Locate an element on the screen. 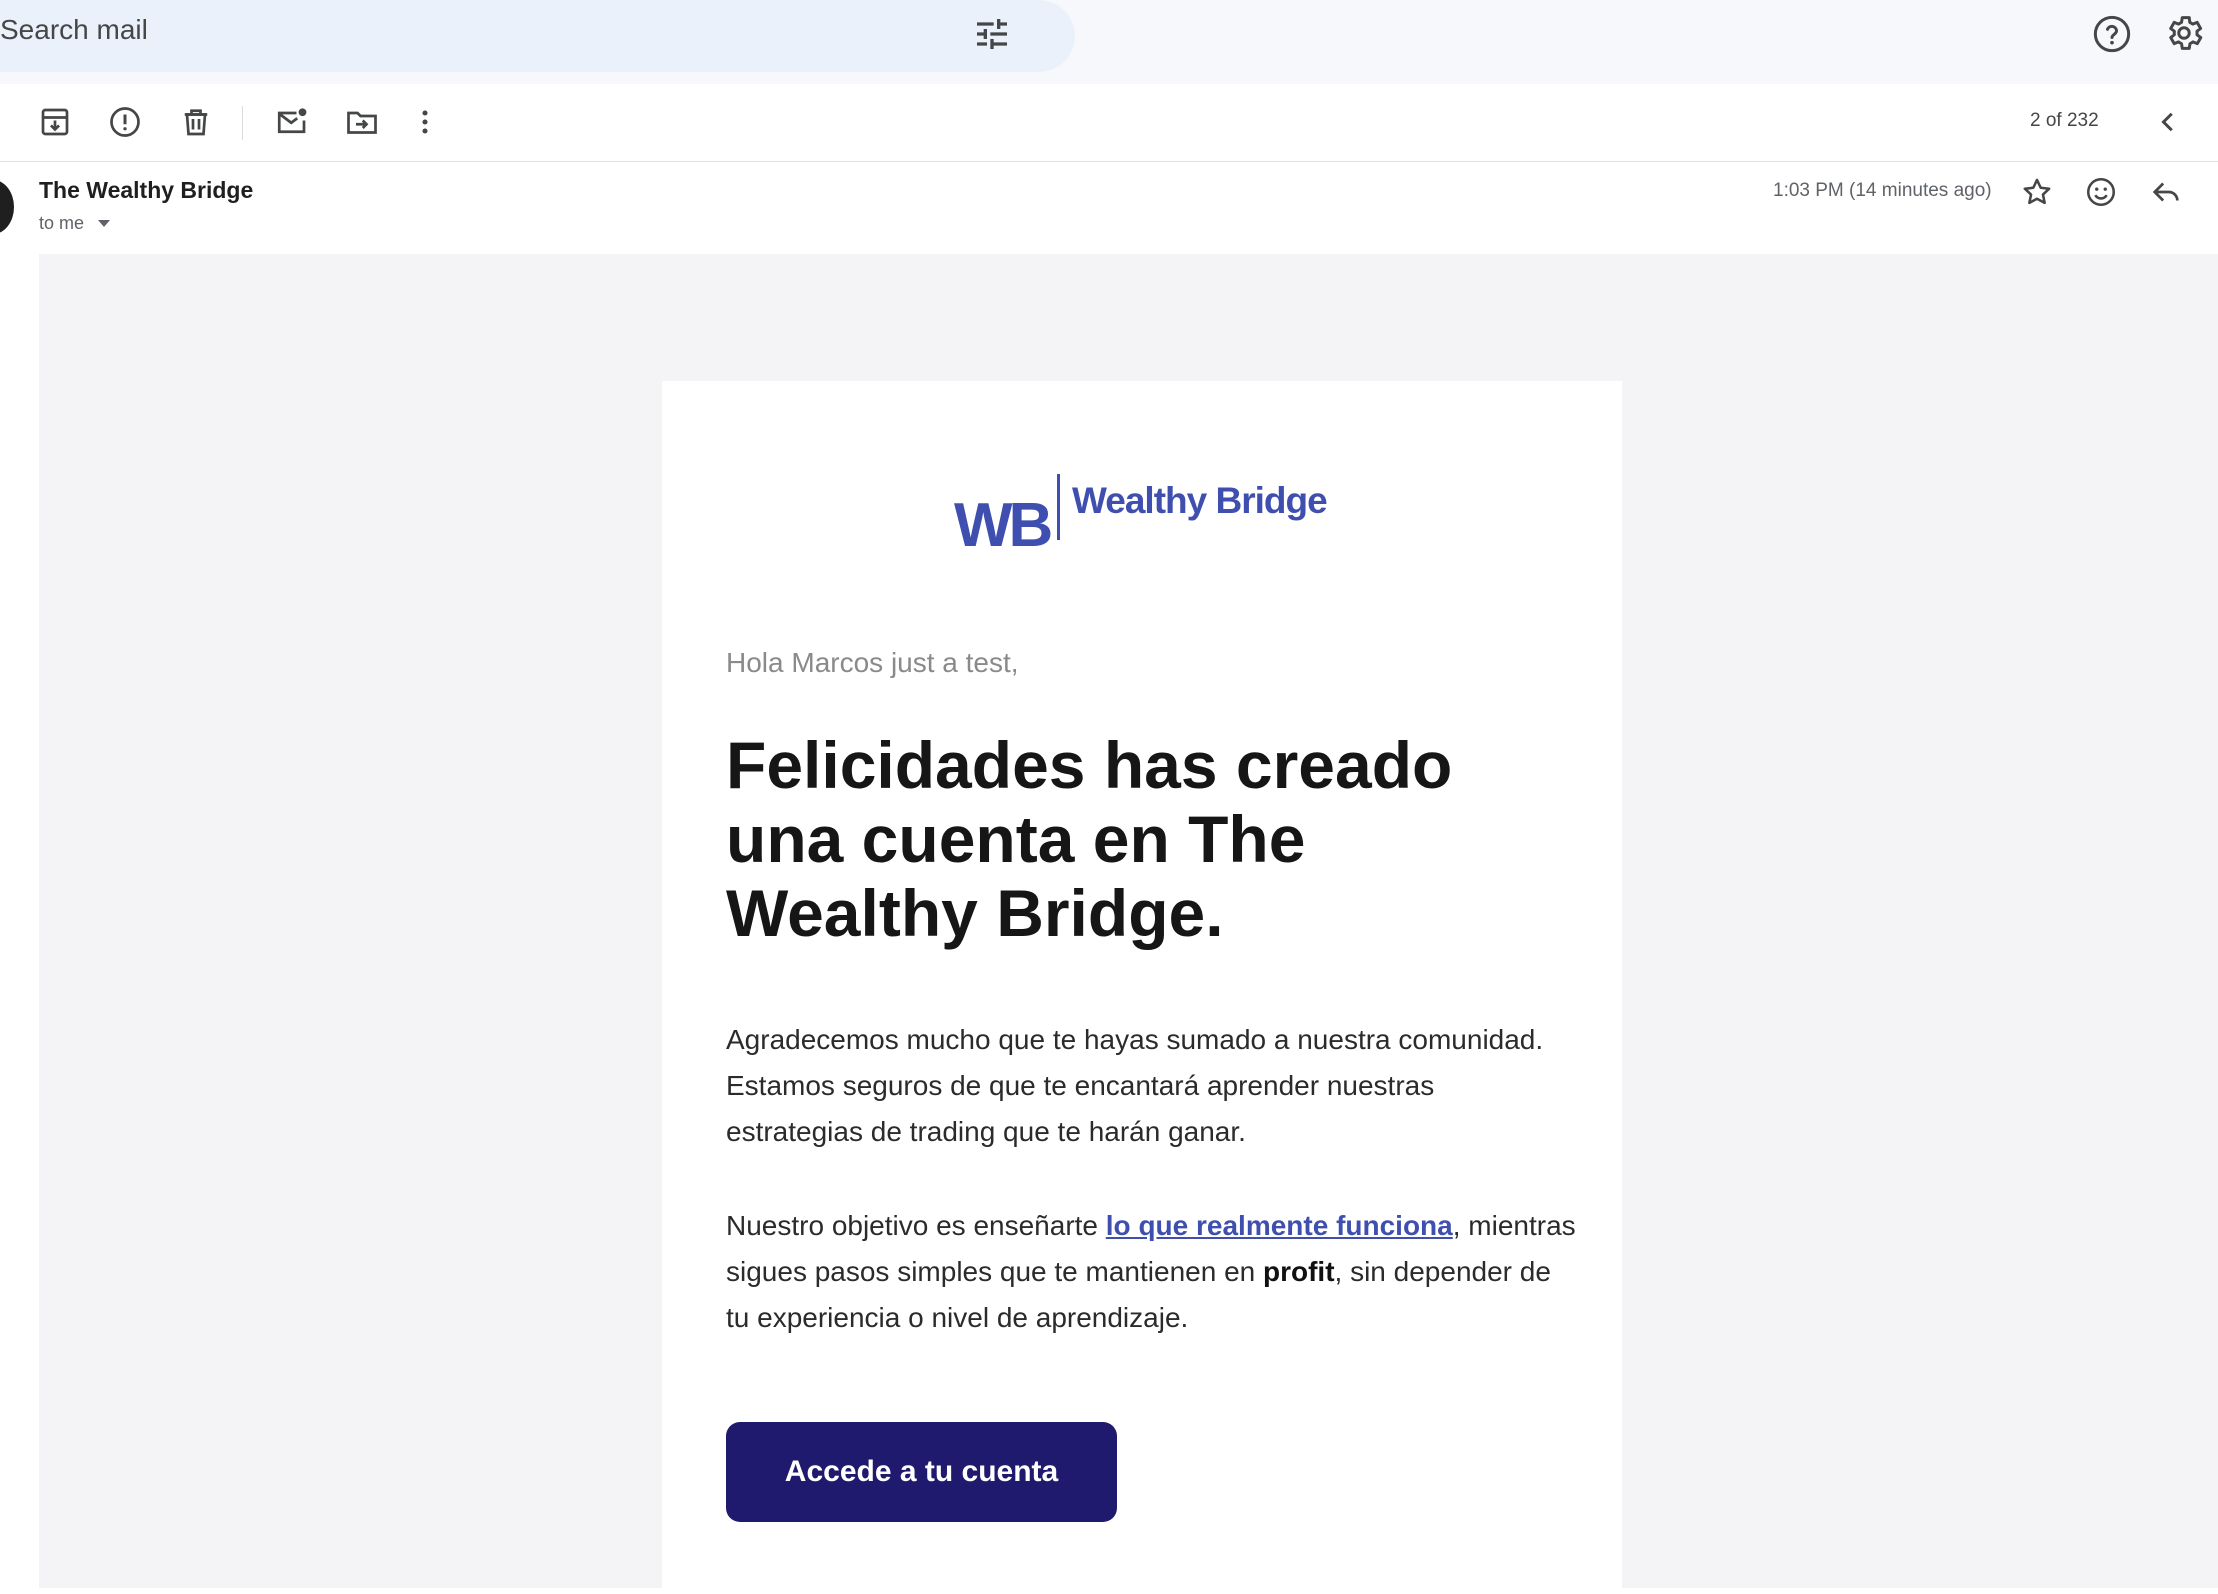 This screenshot has width=2218, height=1594. top-bar: Search mail is located at coordinates (1109, 42).